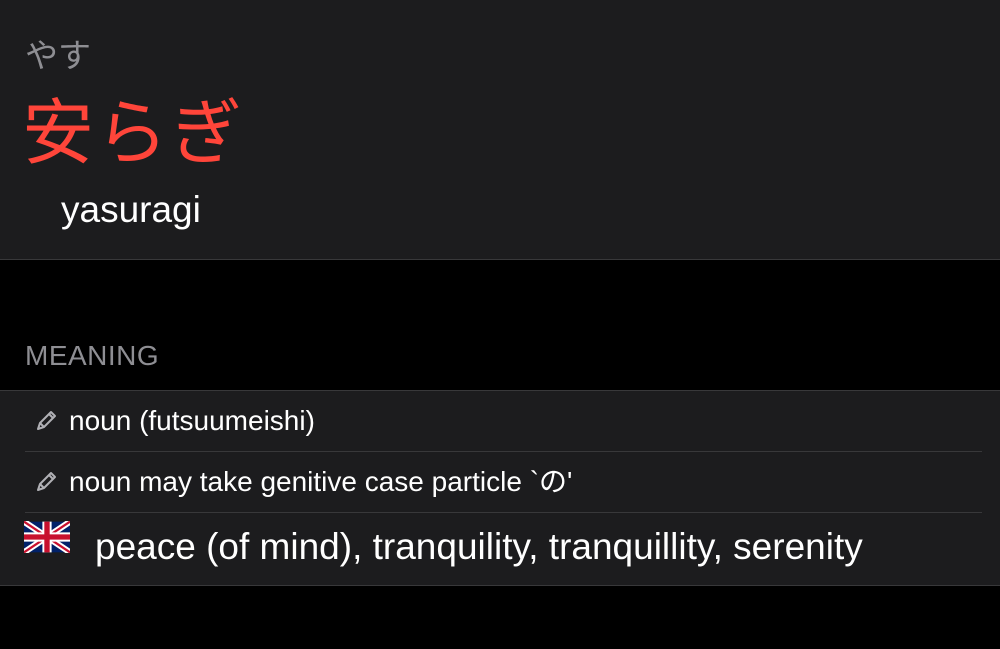  Describe the element at coordinates (500, 421) in the screenshot. I see `list-item: noun (futsuumeishi)` at that location.